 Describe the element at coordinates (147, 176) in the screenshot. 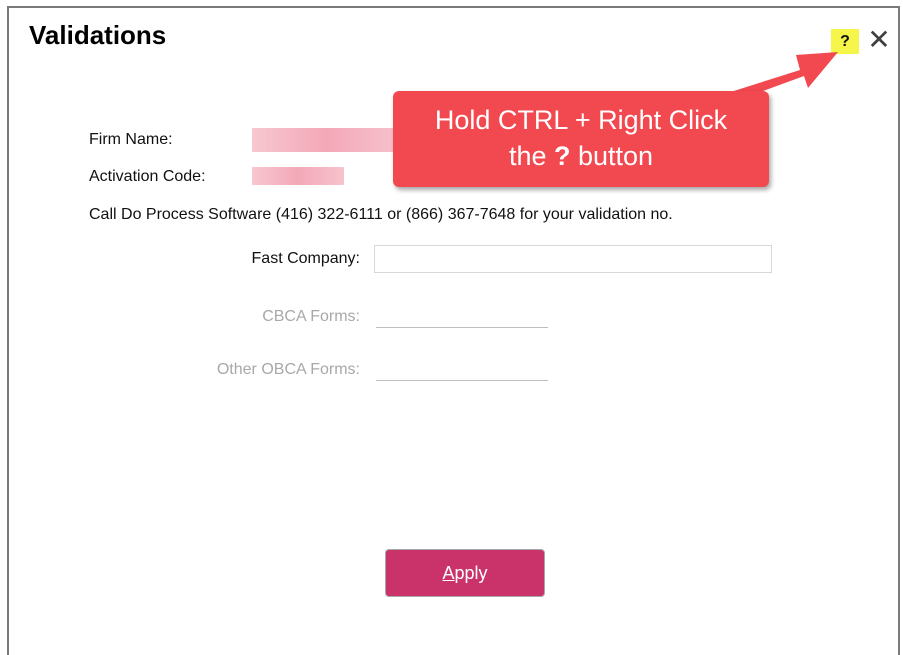

I see `activation-code-label: Activation Code:` at that location.